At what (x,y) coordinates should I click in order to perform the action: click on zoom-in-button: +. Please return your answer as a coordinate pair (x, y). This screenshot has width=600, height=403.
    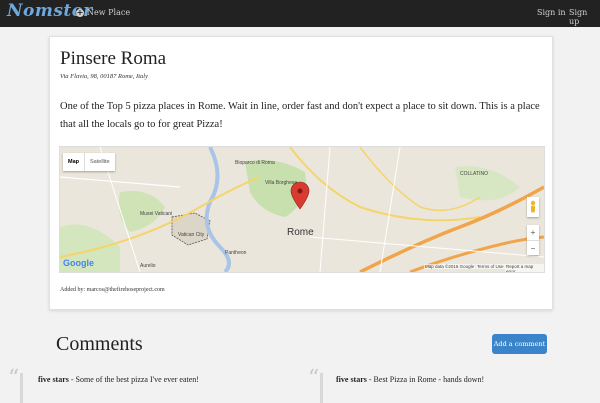
    Looking at the image, I should click on (533, 232).